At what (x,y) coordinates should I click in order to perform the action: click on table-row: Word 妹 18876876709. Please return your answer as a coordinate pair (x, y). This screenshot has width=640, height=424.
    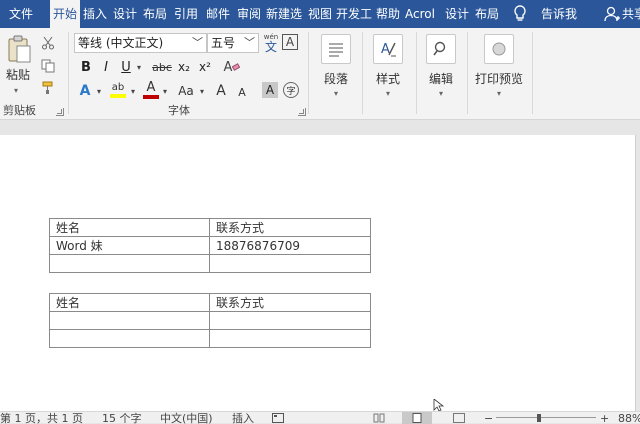
    Looking at the image, I should click on (210, 245).